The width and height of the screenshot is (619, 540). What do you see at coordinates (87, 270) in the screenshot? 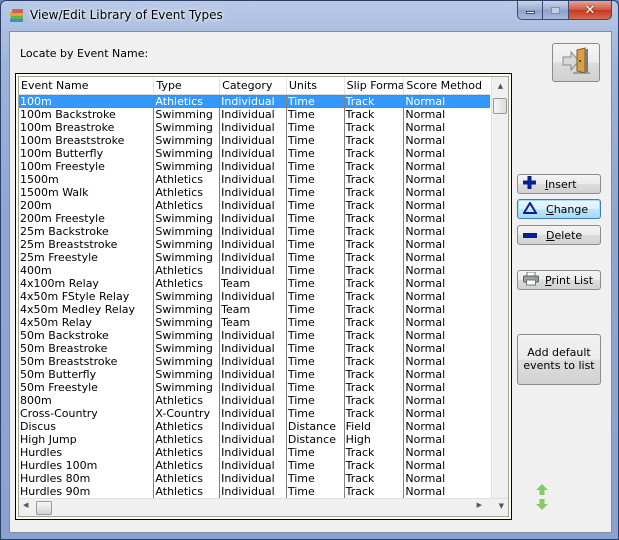
I see `cell-event-name: 400m` at bounding box center [87, 270].